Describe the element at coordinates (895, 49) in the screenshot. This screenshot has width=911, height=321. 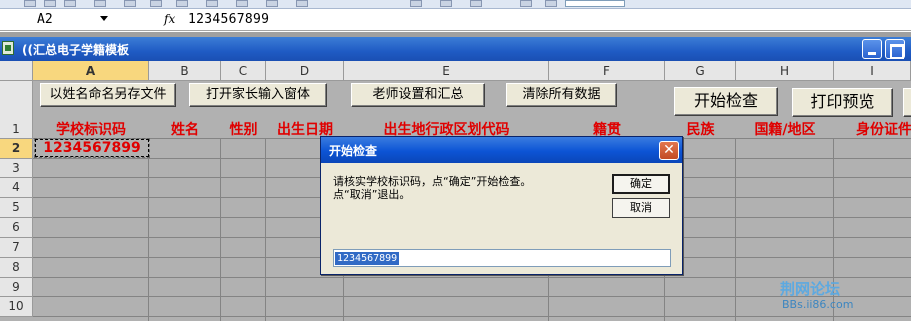
I see `maximize-button` at that location.